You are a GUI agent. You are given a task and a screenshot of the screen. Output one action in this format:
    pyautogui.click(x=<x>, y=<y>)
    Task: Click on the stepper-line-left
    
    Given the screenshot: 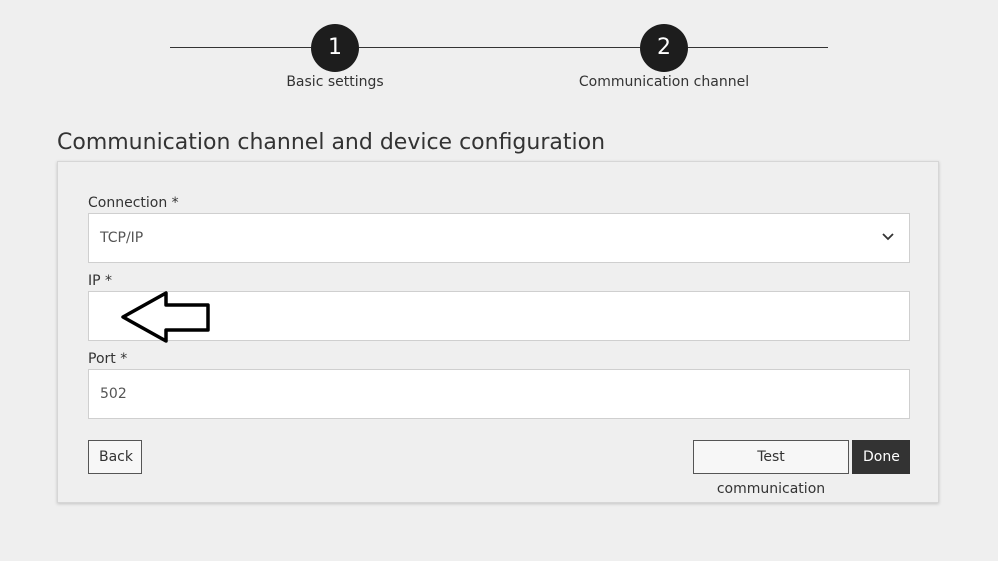 What is the action you would take?
    pyautogui.click(x=240, y=47)
    